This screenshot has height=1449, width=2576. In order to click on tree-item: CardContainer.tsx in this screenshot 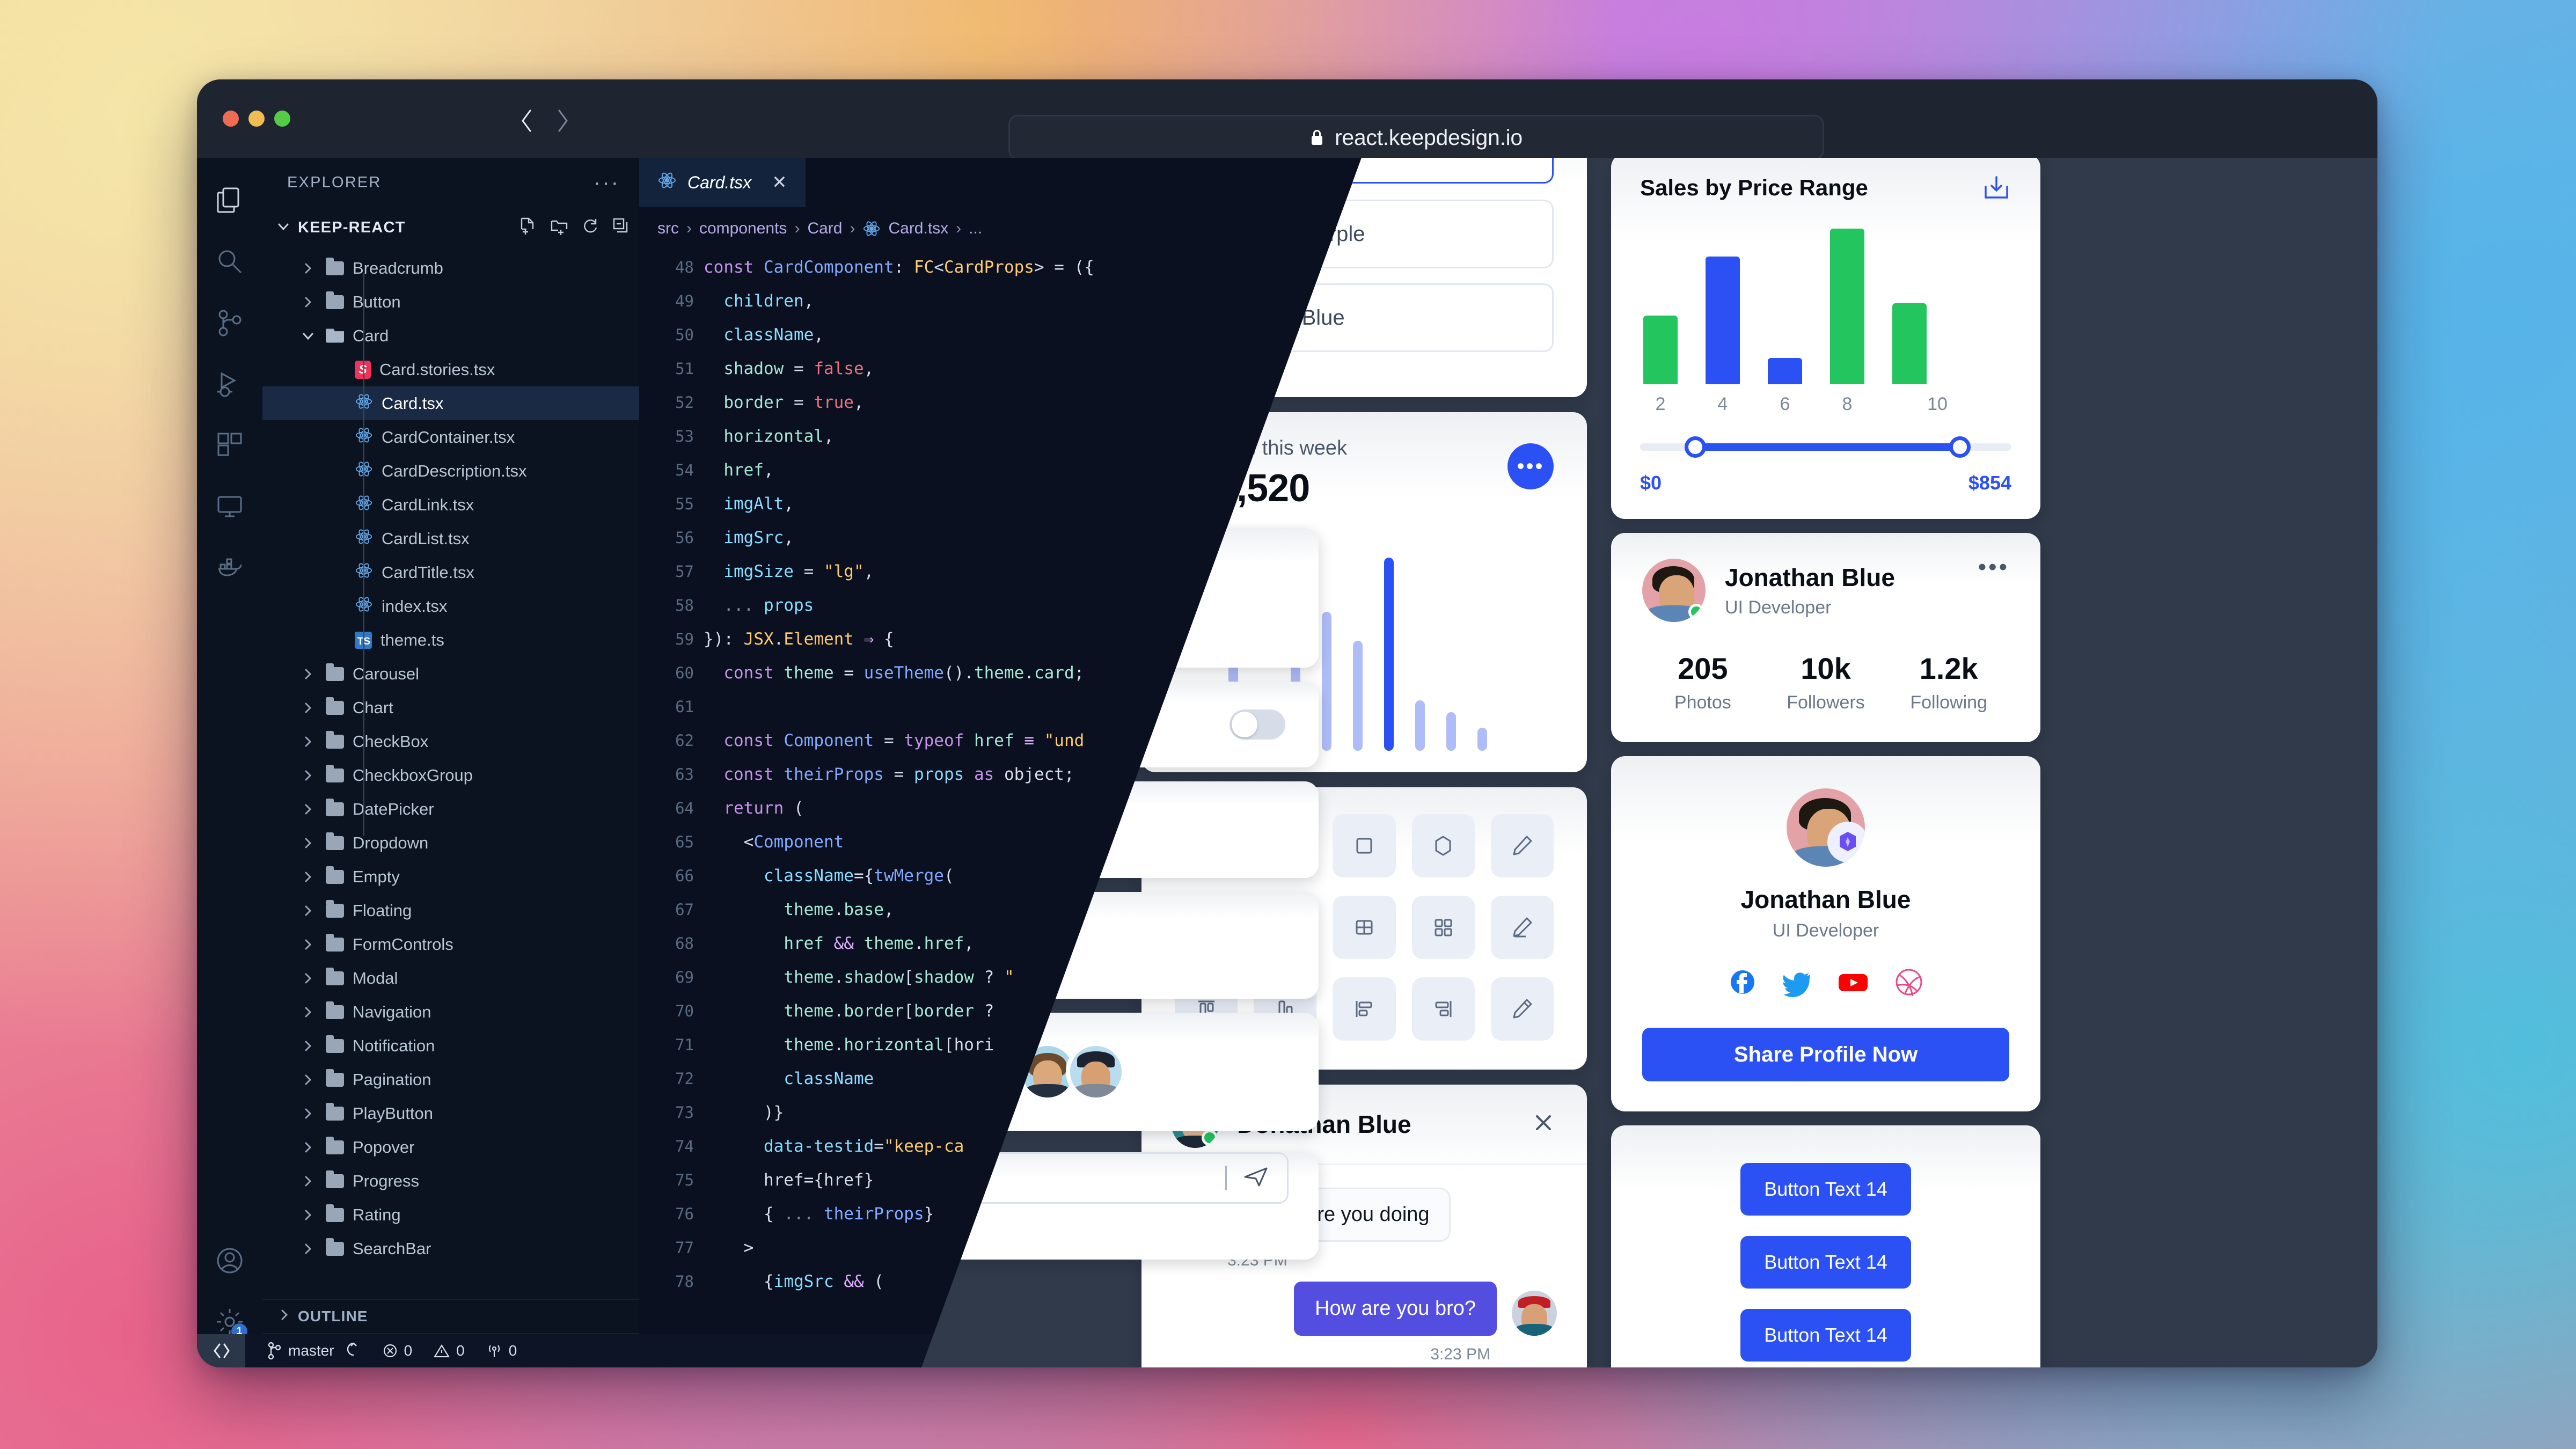, I will do `click(450, 437)`.